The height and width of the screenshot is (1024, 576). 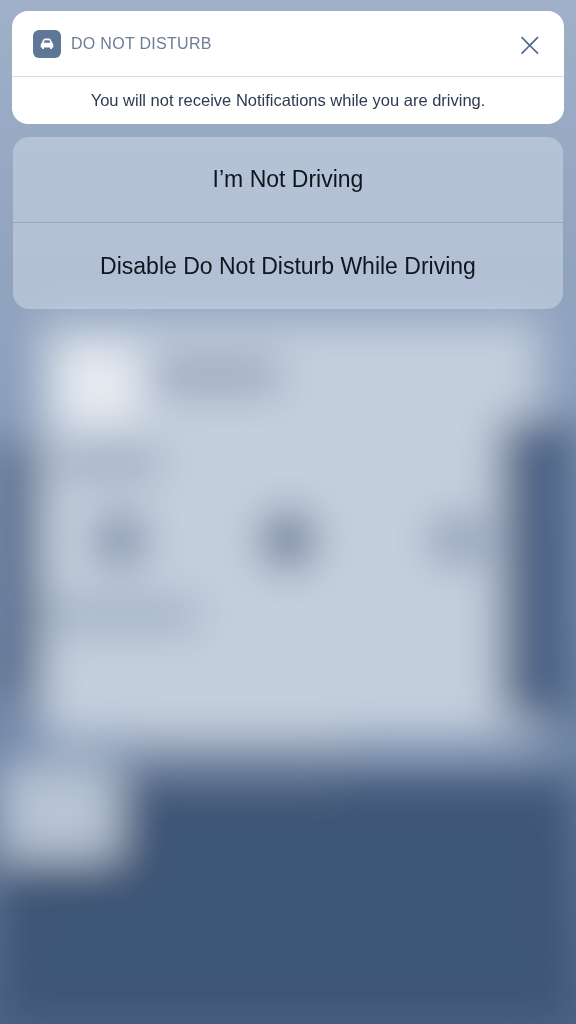 I want to click on action-button: Disable Do Not Disturb While Driving, so click(x=288, y=266).